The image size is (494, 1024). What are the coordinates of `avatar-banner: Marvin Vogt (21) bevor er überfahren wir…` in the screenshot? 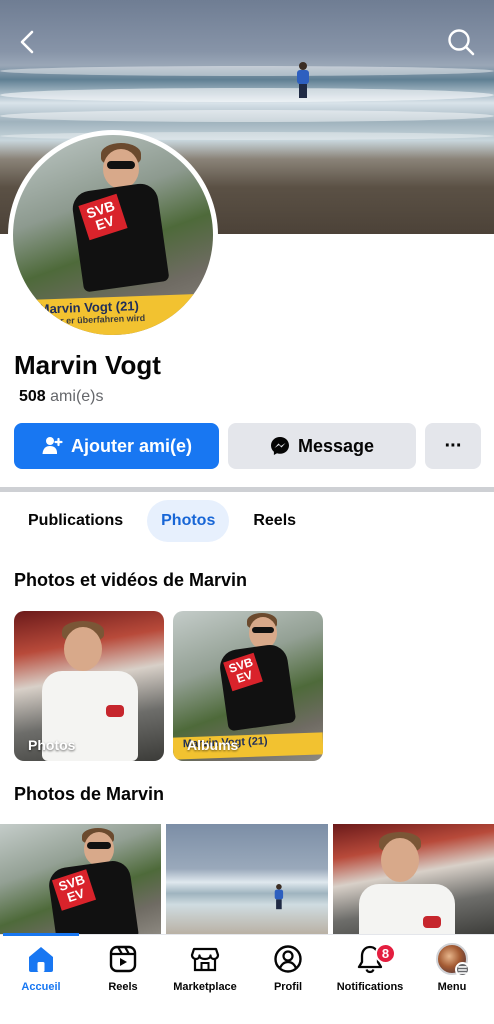 It's located at (113, 314).